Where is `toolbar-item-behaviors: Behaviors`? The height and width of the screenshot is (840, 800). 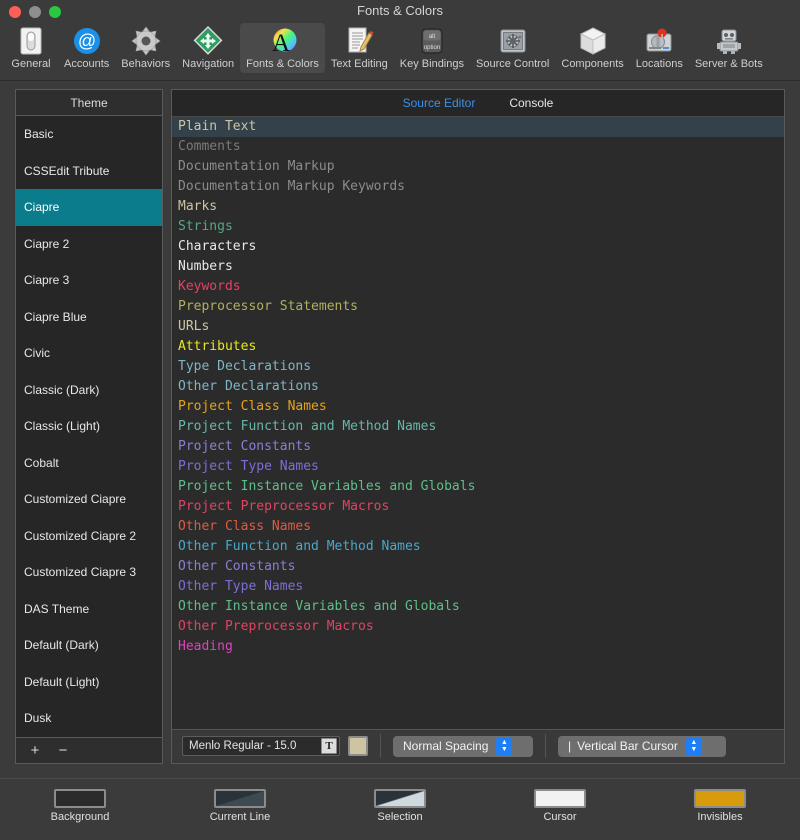
toolbar-item-behaviors: Behaviors is located at coordinates (145, 48).